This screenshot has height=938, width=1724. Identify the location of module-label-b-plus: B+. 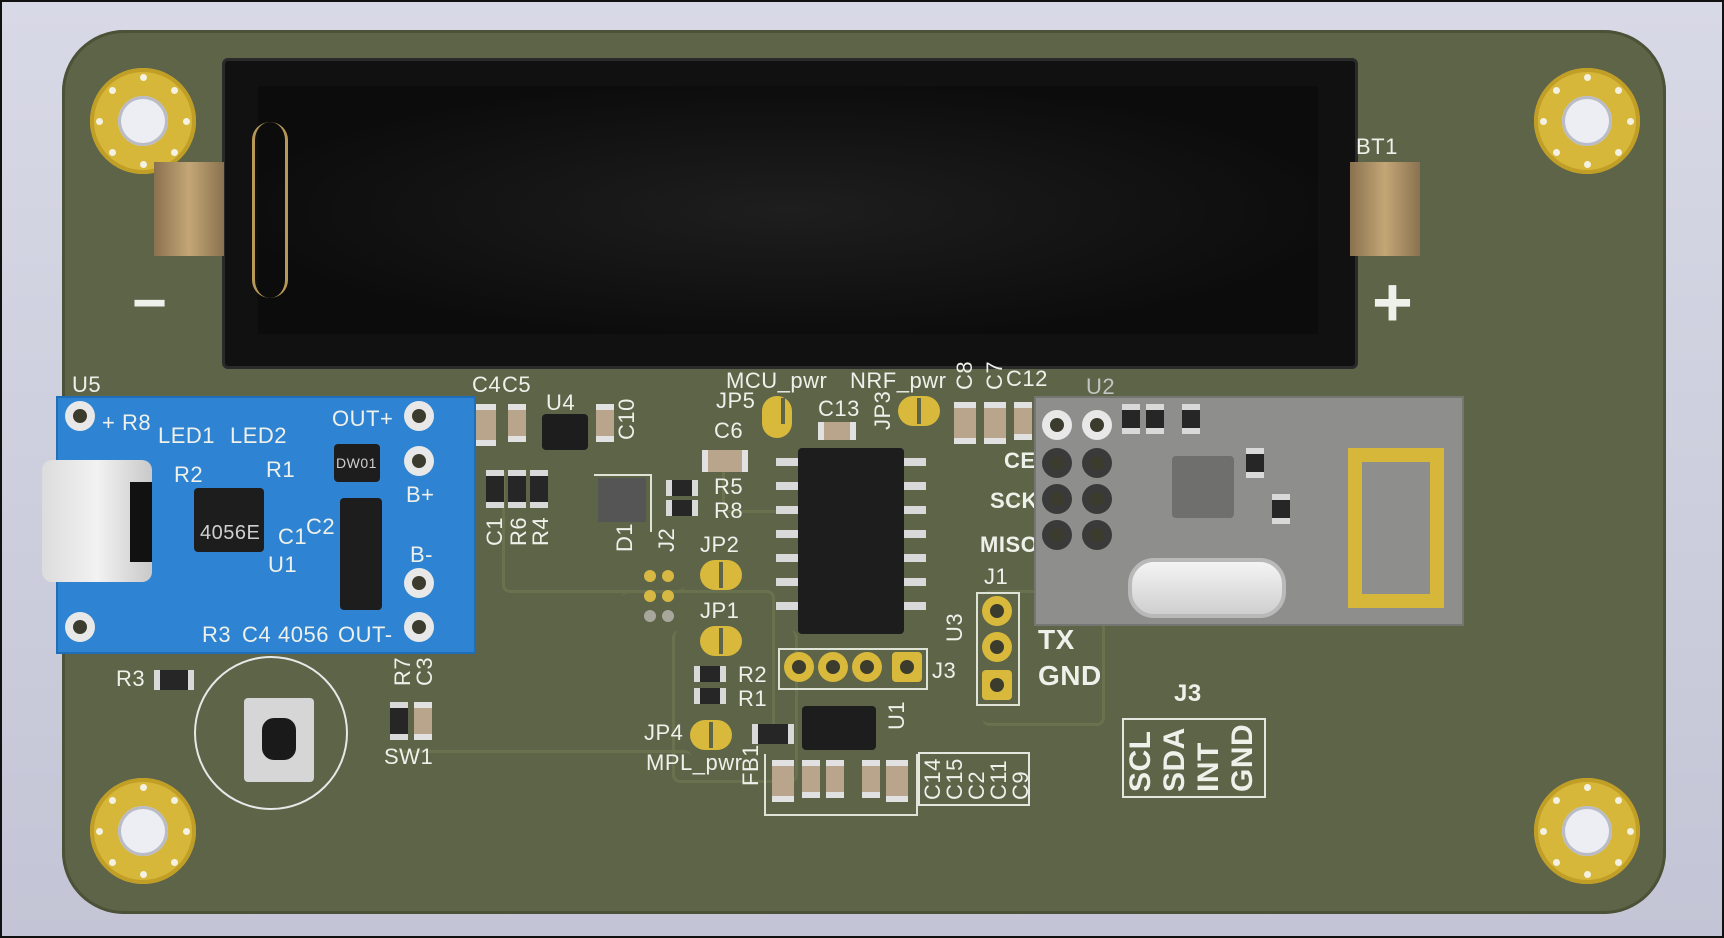
(420, 494).